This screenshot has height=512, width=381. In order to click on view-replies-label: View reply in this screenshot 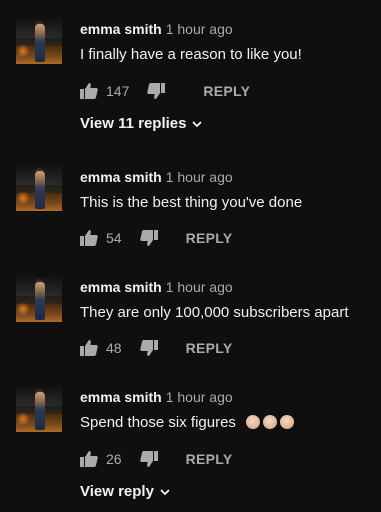, I will do `click(117, 491)`.